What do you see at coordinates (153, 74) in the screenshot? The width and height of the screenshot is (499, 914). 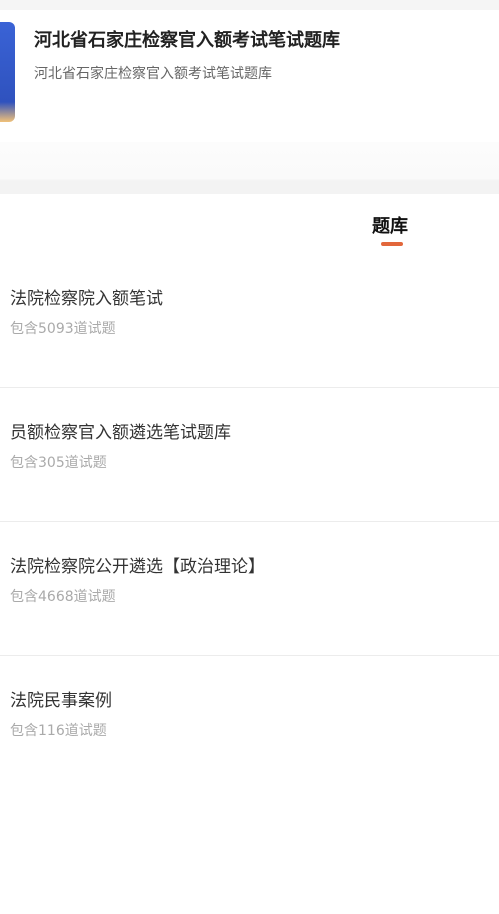 I see `page-subtitle: 河北省石家庄检察官入额考试笔试题库` at bounding box center [153, 74].